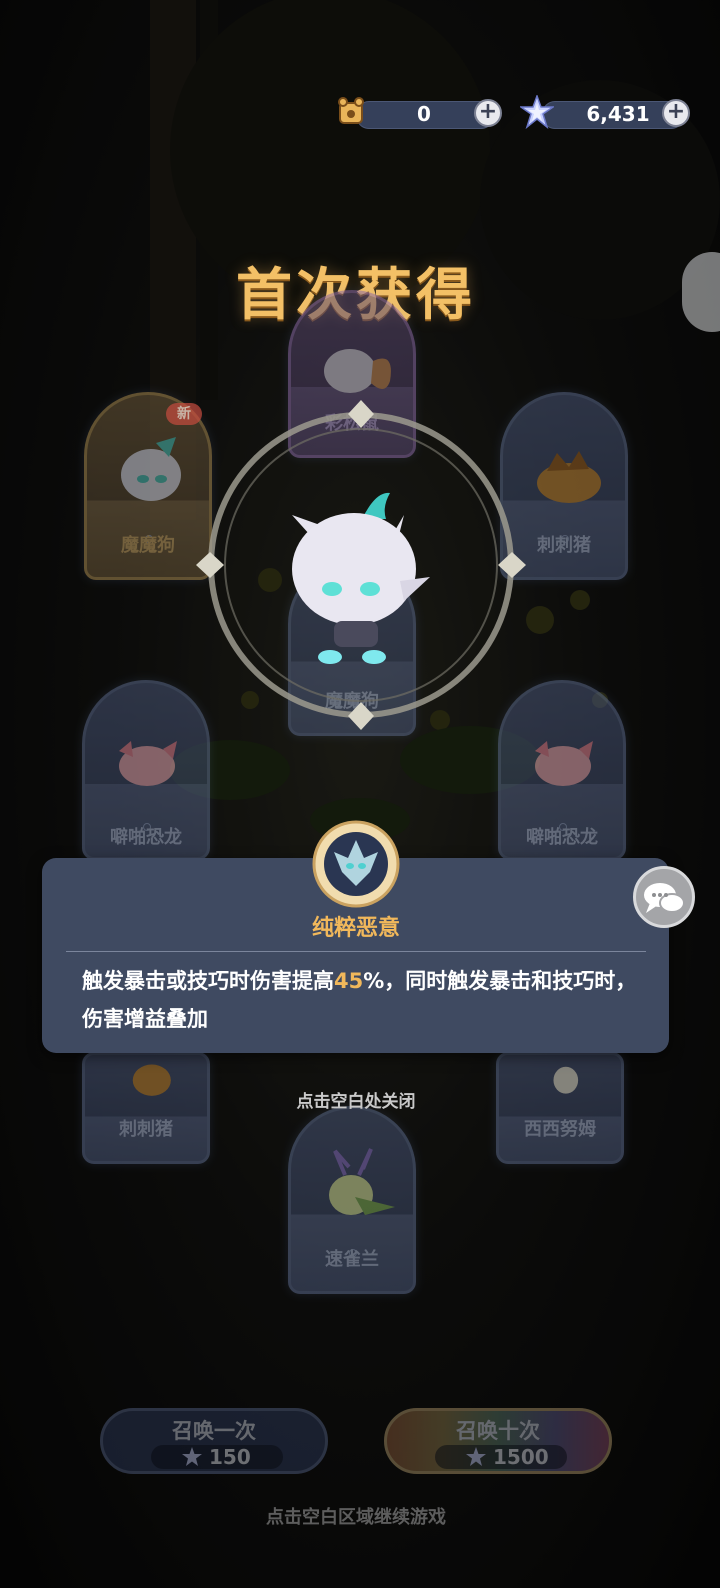  I want to click on gem-currency: 6,431 +, so click(606, 112).